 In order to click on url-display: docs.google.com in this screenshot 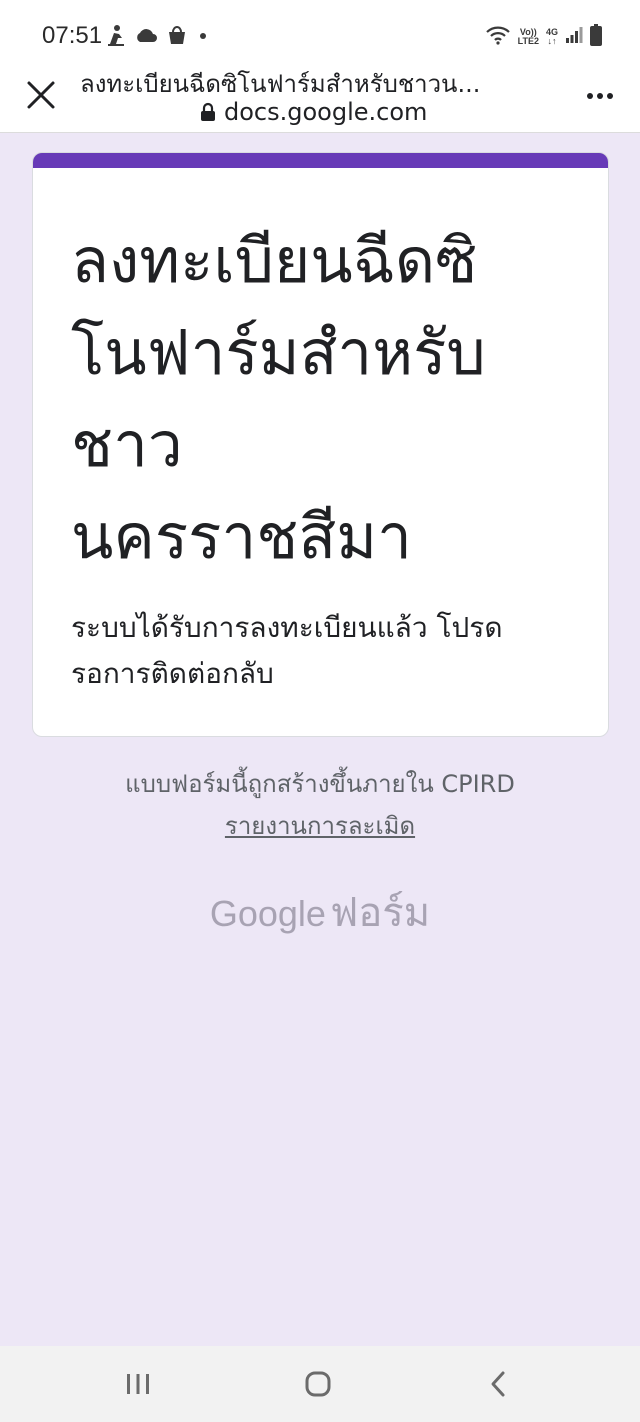, I will do `click(313, 112)`.